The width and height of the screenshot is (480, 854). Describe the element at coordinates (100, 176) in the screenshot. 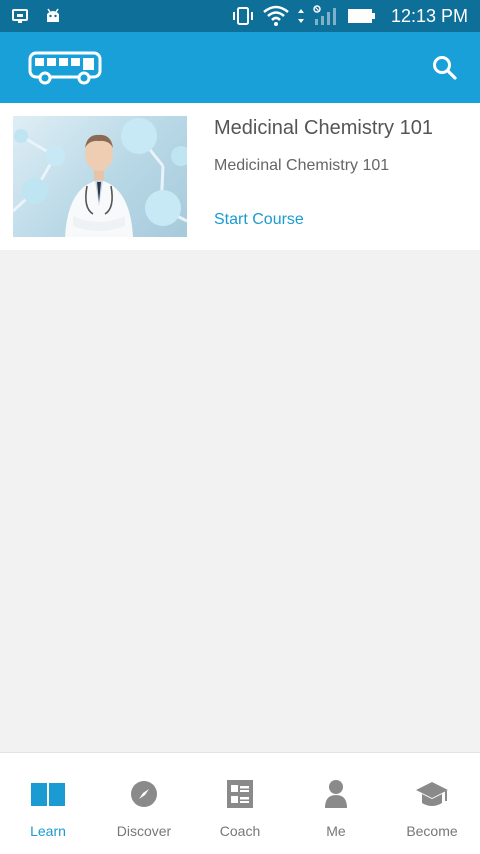

I see `course-thumbnail-image` at that location.